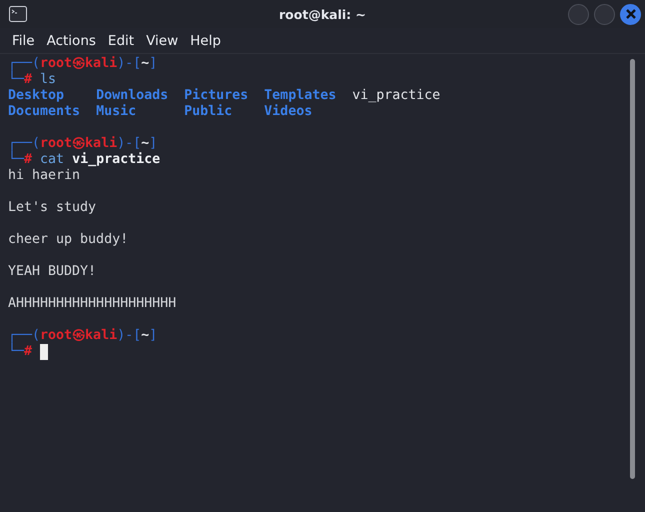  Describe the element at coordinates (578, 14) in the screenshot. I see `minimize-button` at that location.